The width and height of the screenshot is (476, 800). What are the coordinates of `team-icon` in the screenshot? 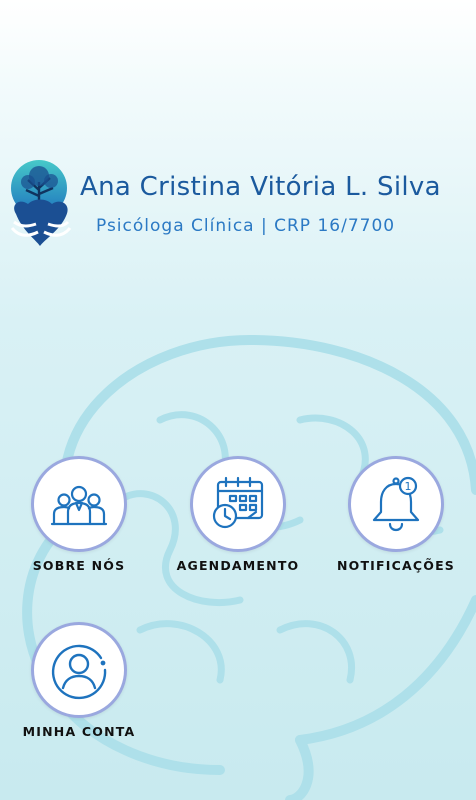 It's located at (79, 505).